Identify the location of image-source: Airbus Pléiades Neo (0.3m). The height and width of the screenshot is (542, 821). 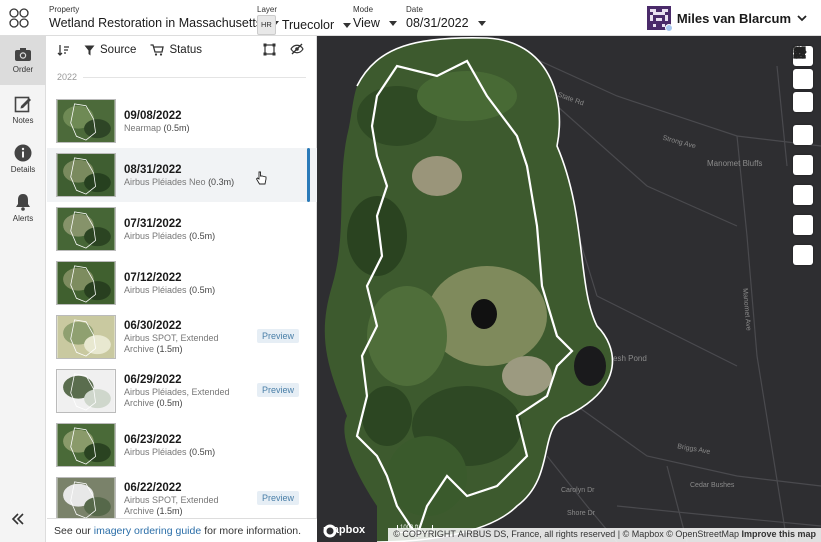
(186, 182).